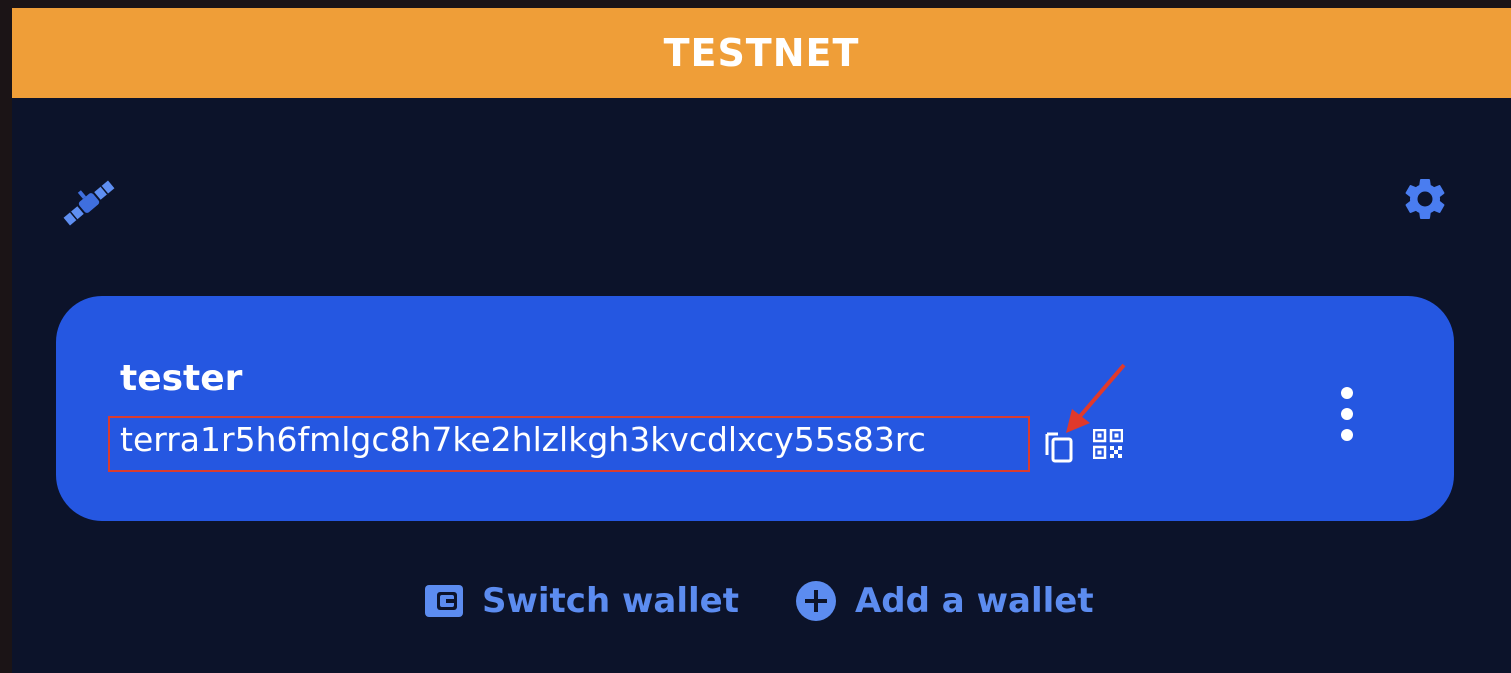 The width and height of the screenshot is (1511, 673). Describe the element at coordinates (181, 378) in the screenshot. I see `wallet-name: tester` at that location.